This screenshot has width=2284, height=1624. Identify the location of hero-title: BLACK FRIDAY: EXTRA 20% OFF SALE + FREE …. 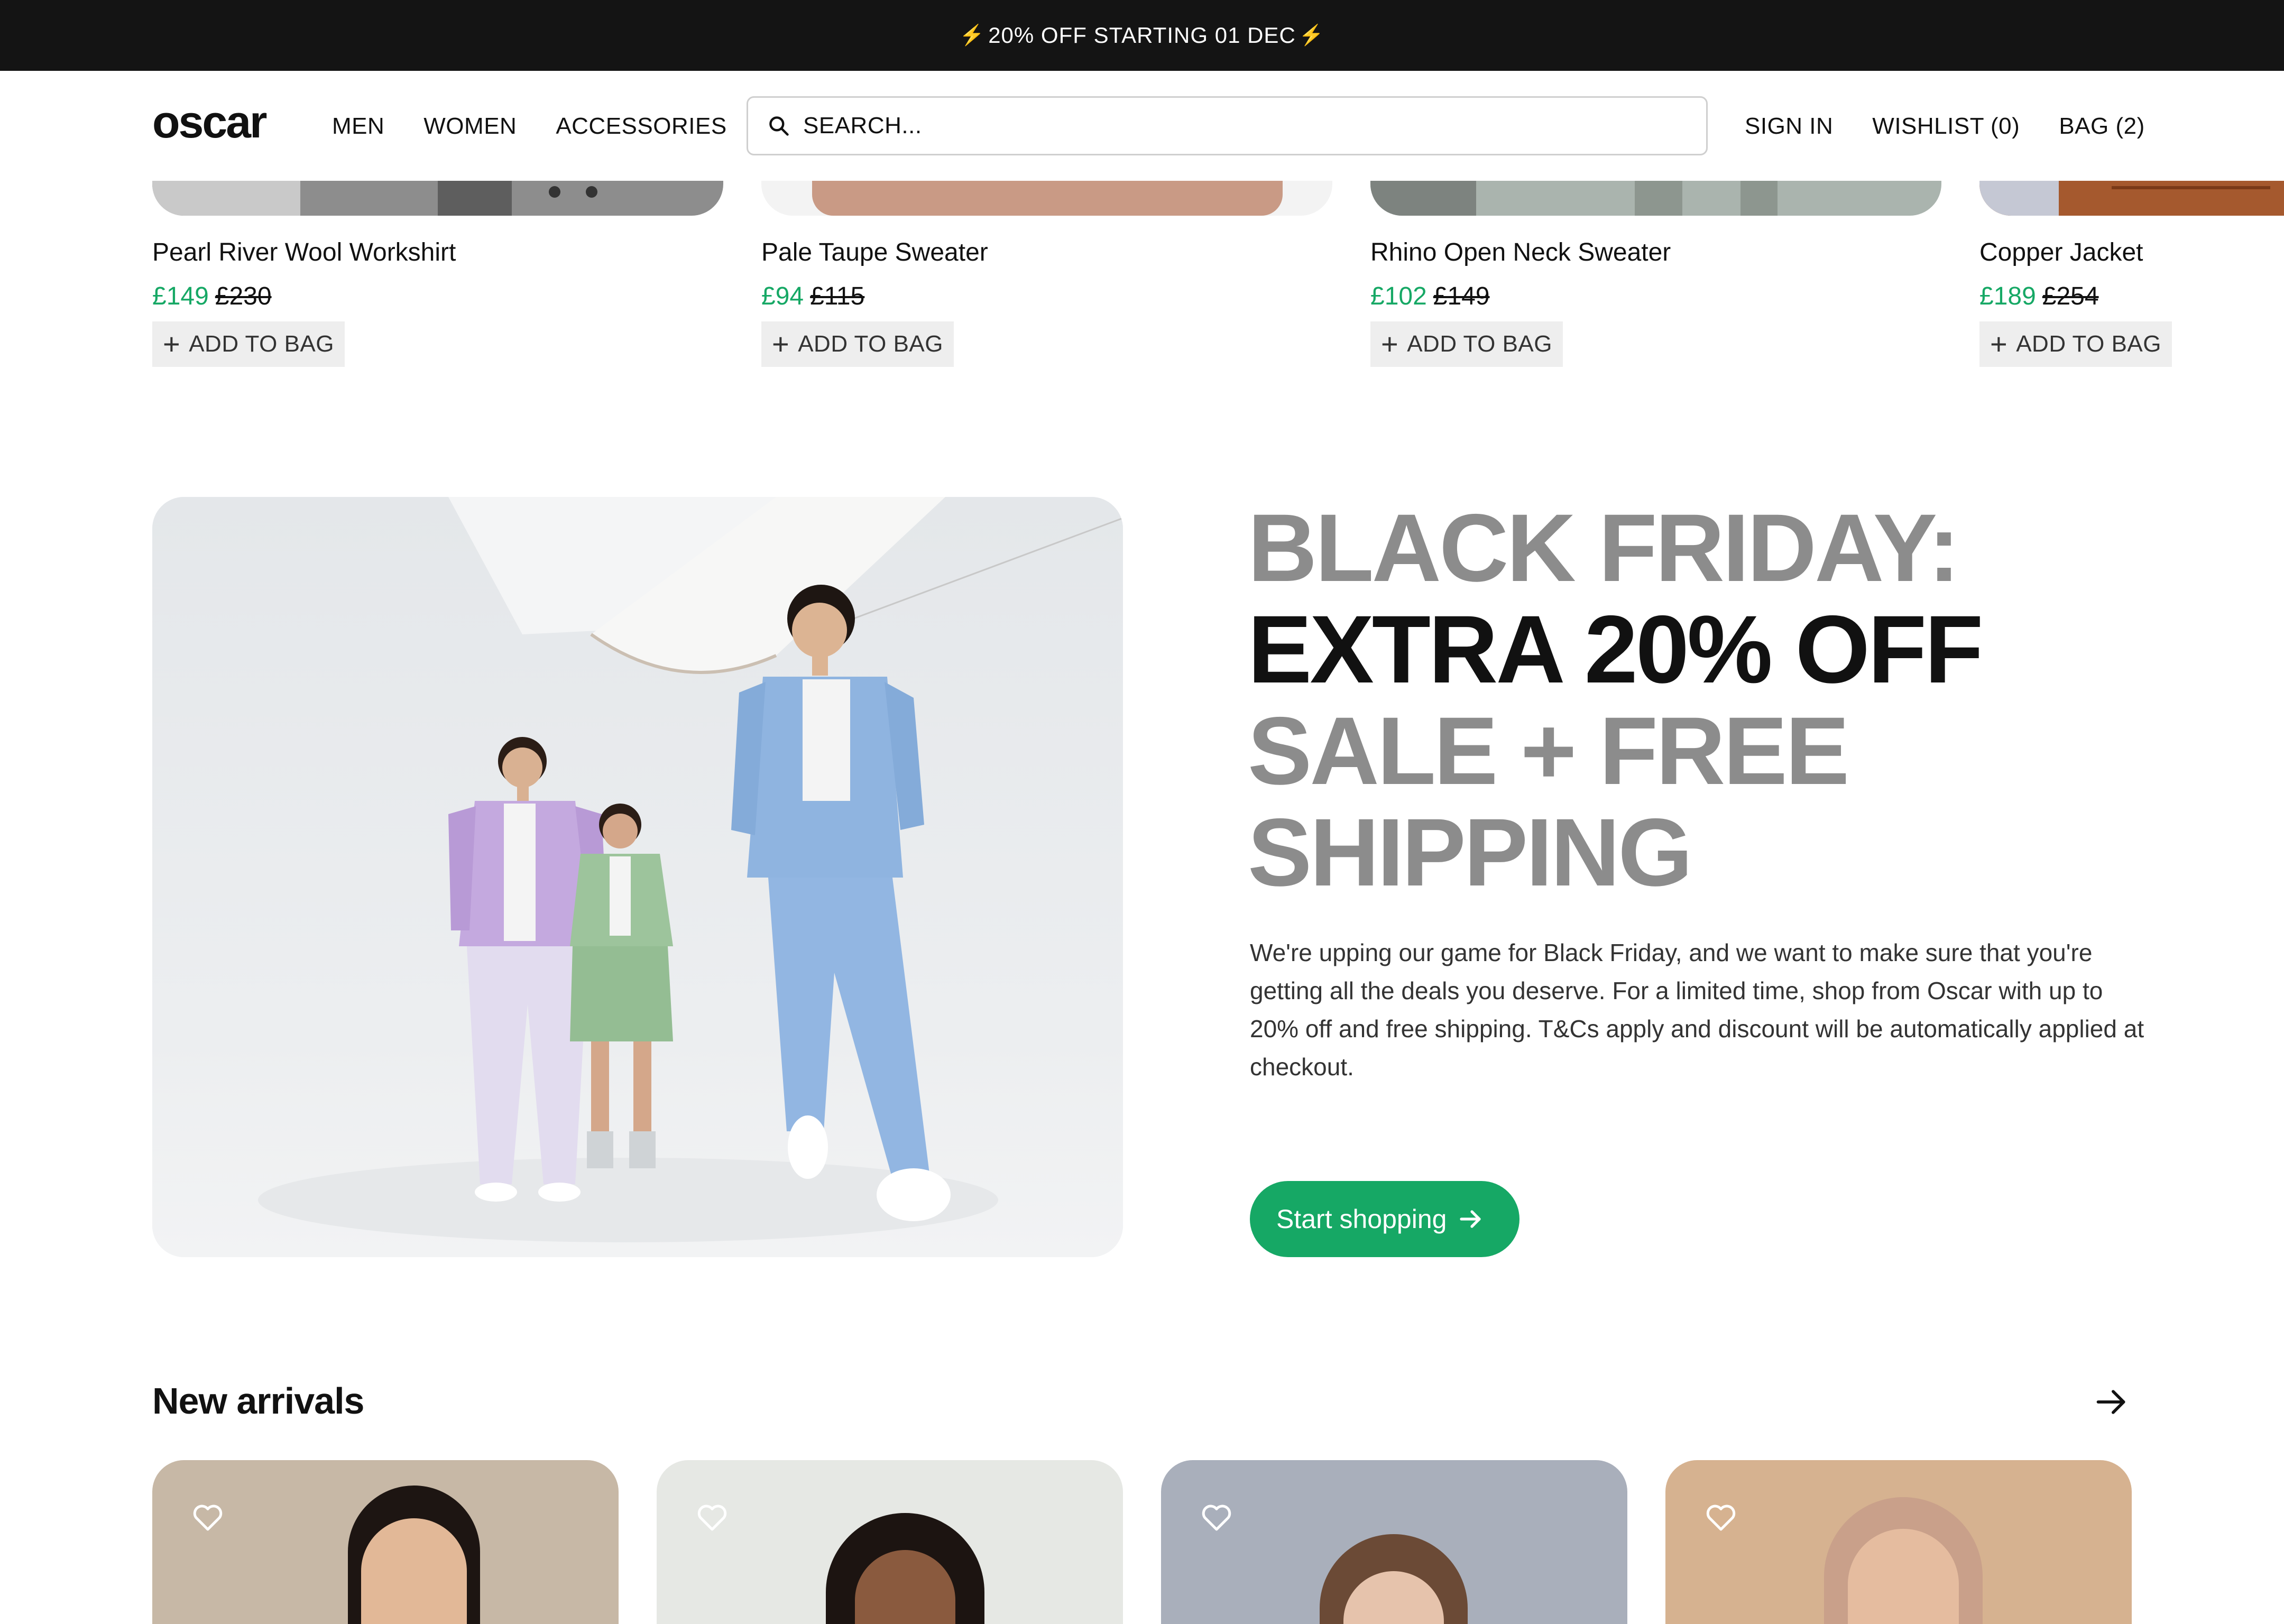
(1723, 700).